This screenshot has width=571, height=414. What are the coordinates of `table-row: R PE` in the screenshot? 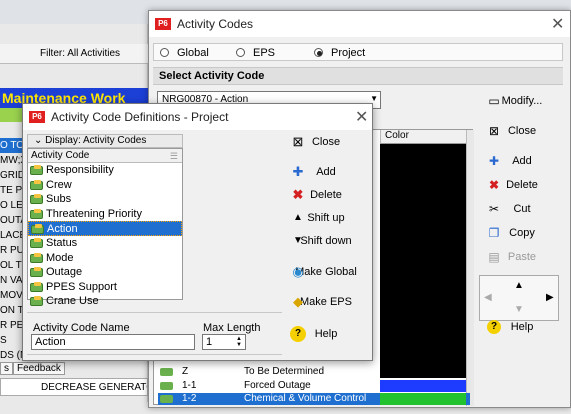 It's located at (11, 325).